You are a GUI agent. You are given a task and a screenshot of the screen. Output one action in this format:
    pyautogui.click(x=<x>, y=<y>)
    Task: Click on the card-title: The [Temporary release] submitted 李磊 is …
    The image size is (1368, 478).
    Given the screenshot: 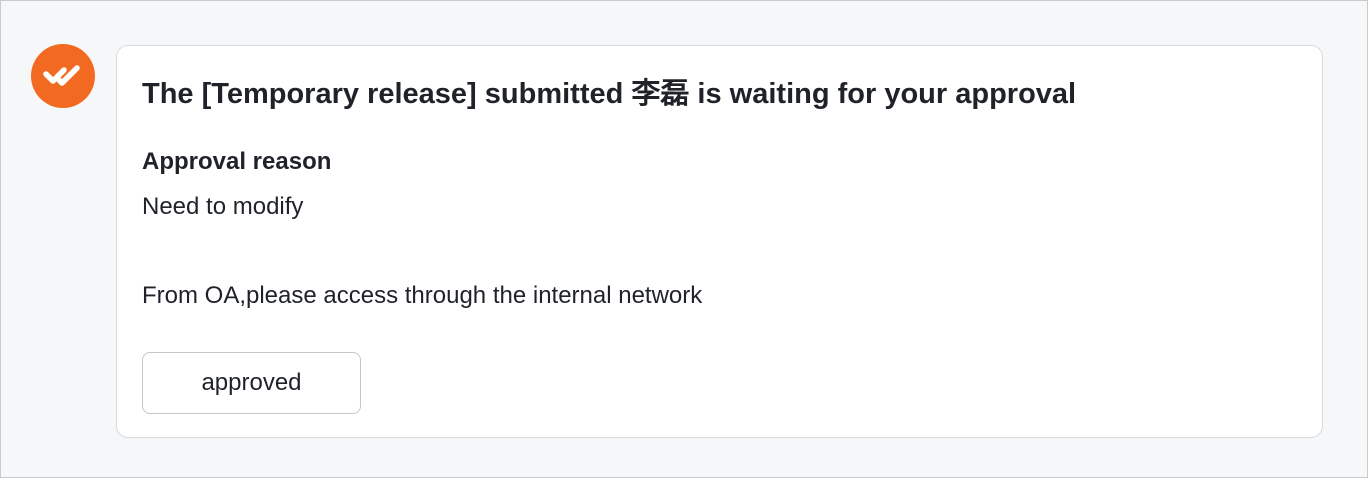 What is the action you would take?
    pyautogui.click(x=609, y=94)
    